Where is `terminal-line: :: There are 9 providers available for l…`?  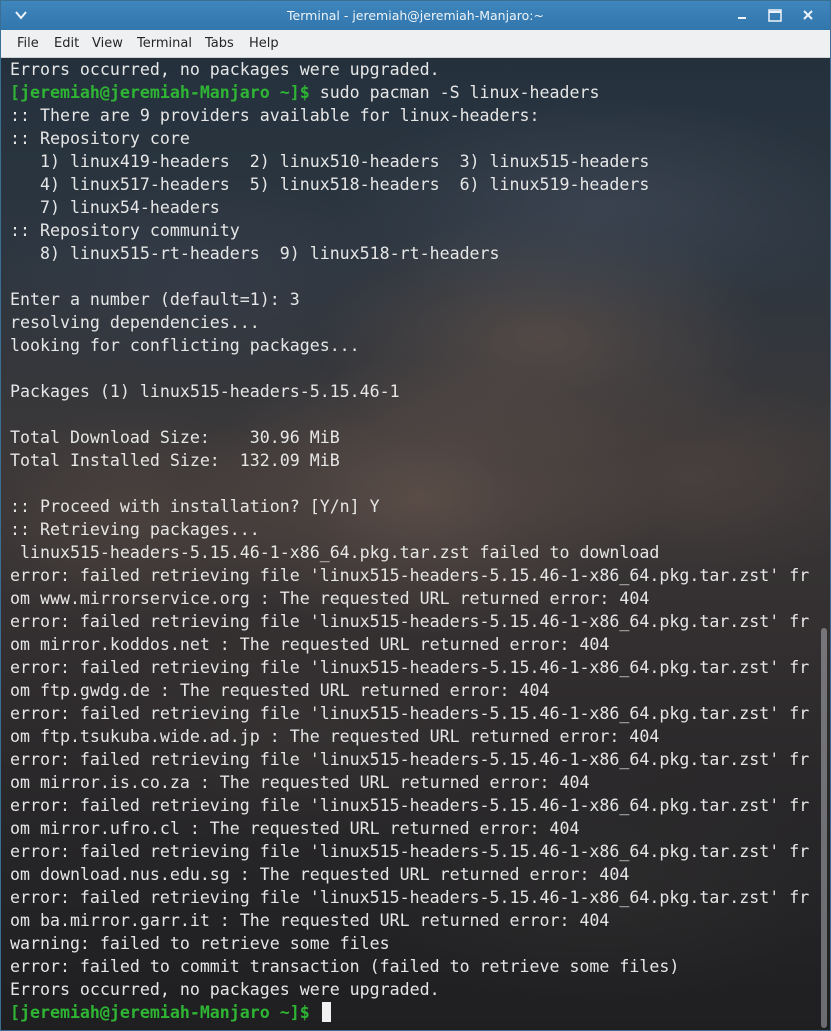 terminal-line: :: There are 9 providers available for l… is located at coordinates (275, 115).